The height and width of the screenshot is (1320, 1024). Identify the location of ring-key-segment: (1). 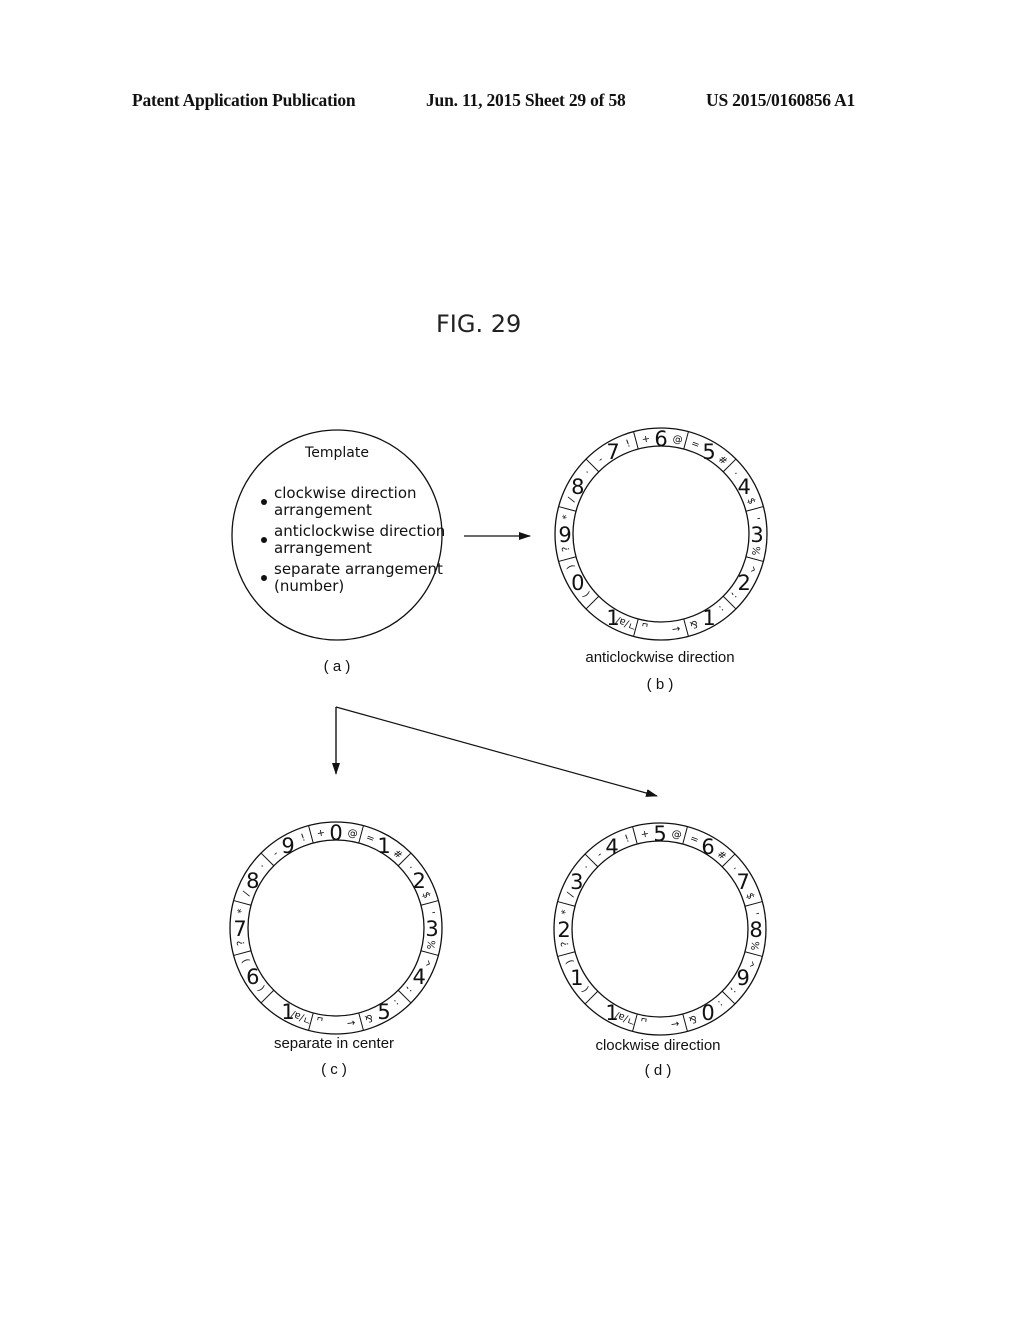
(577, 976).